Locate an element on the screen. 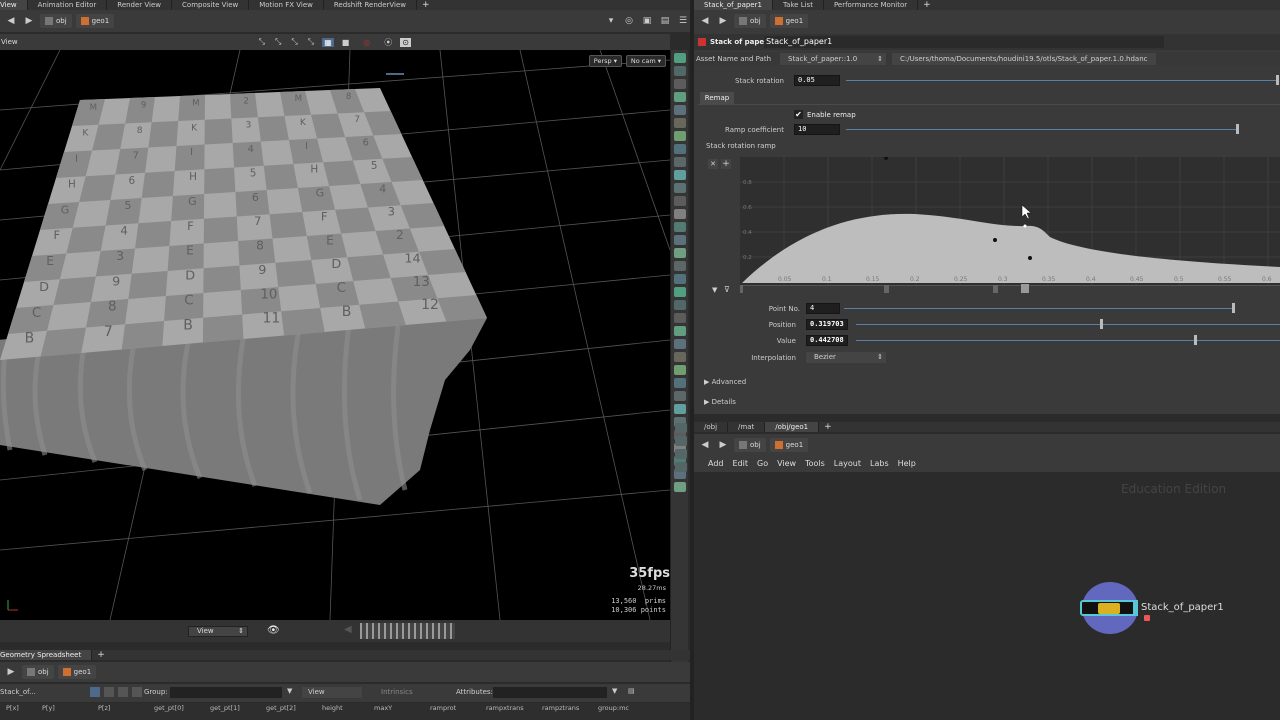  points-mode-icon is located at coordinates (95, 692).